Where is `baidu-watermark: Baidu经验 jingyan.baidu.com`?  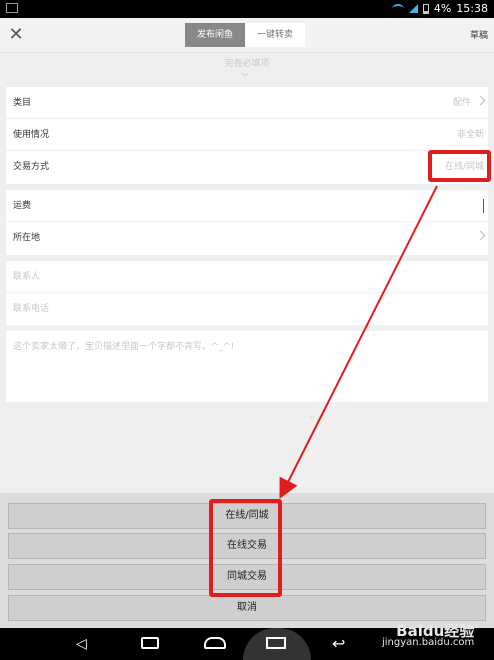
baidu-watermark: Baidu经验 jingyan.baidu.com is located at coordinates (428, 635).